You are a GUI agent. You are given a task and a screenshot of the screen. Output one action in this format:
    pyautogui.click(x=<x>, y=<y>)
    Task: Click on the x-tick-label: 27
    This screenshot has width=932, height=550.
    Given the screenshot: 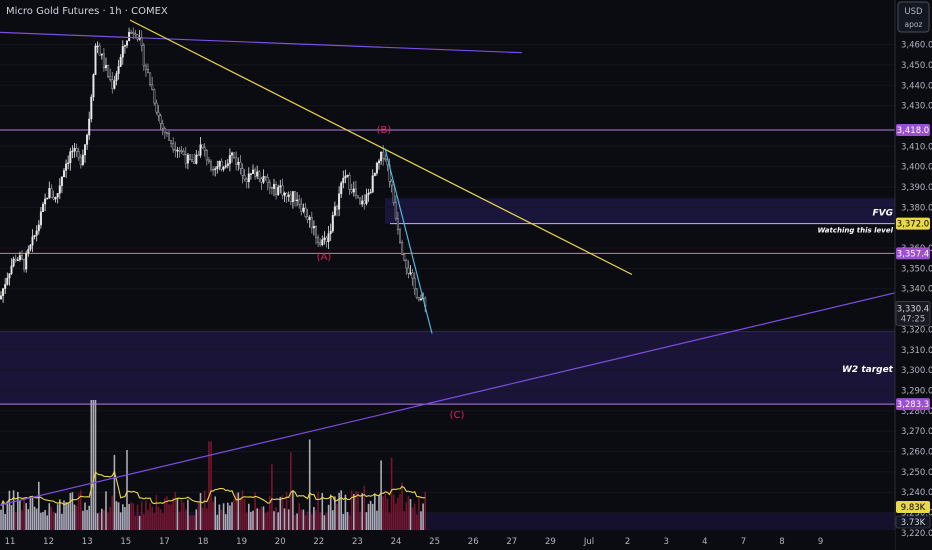 What is the action you would take?
    pyautogui.click(x=511, y=542)
    